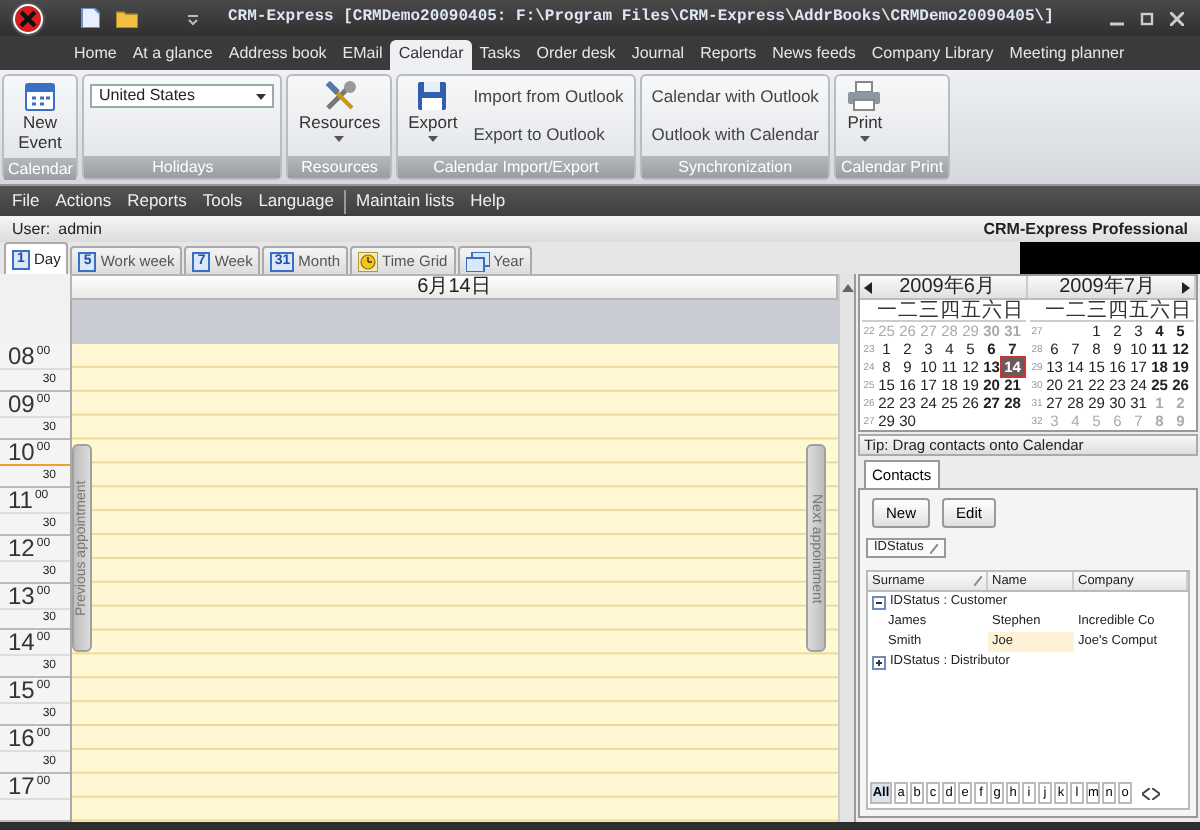 The height and width of the screenshot is (830, 1200). Describe the element at coordinates (40, 168) in the screenshot. I see `group-label: Calendar` at that location.